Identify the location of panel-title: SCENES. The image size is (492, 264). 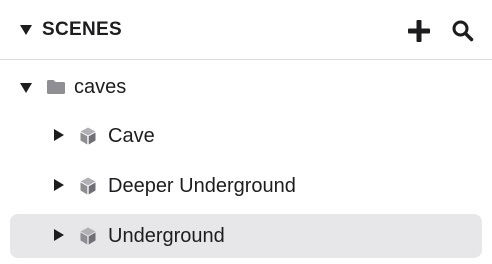
(82, 29).